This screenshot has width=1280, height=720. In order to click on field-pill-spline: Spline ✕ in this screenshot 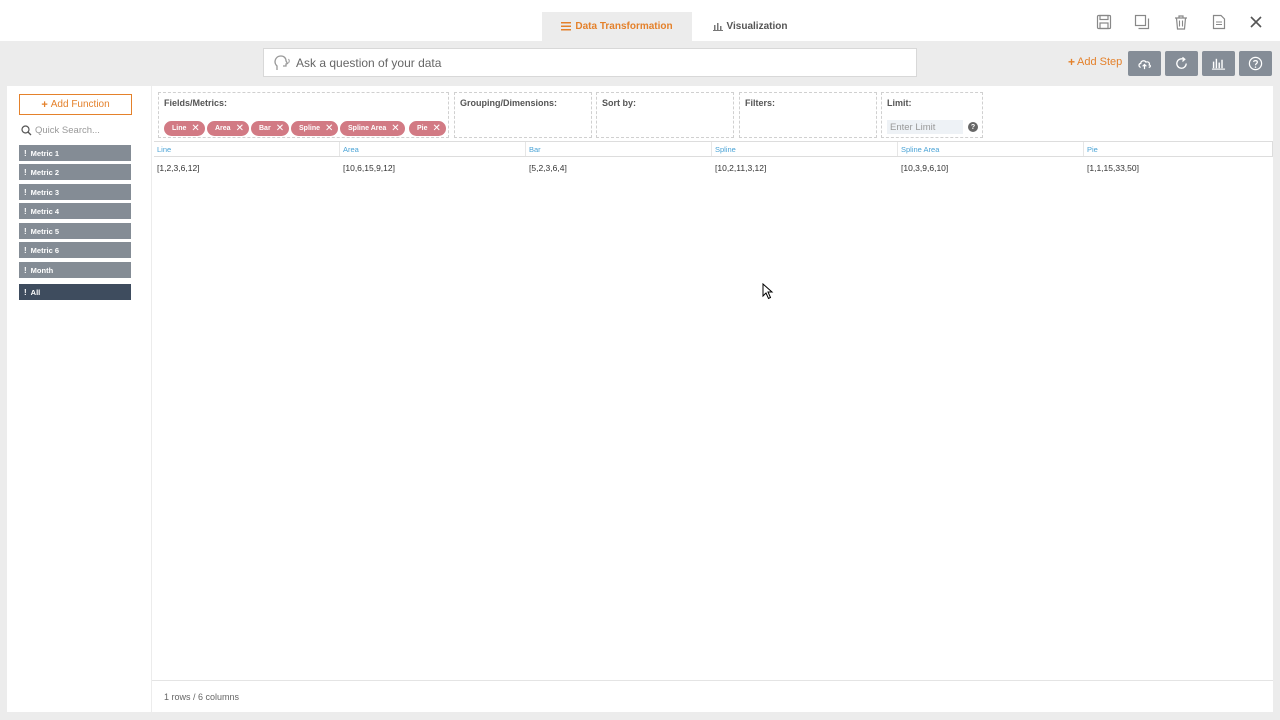, I will do `click(315, 128)`.